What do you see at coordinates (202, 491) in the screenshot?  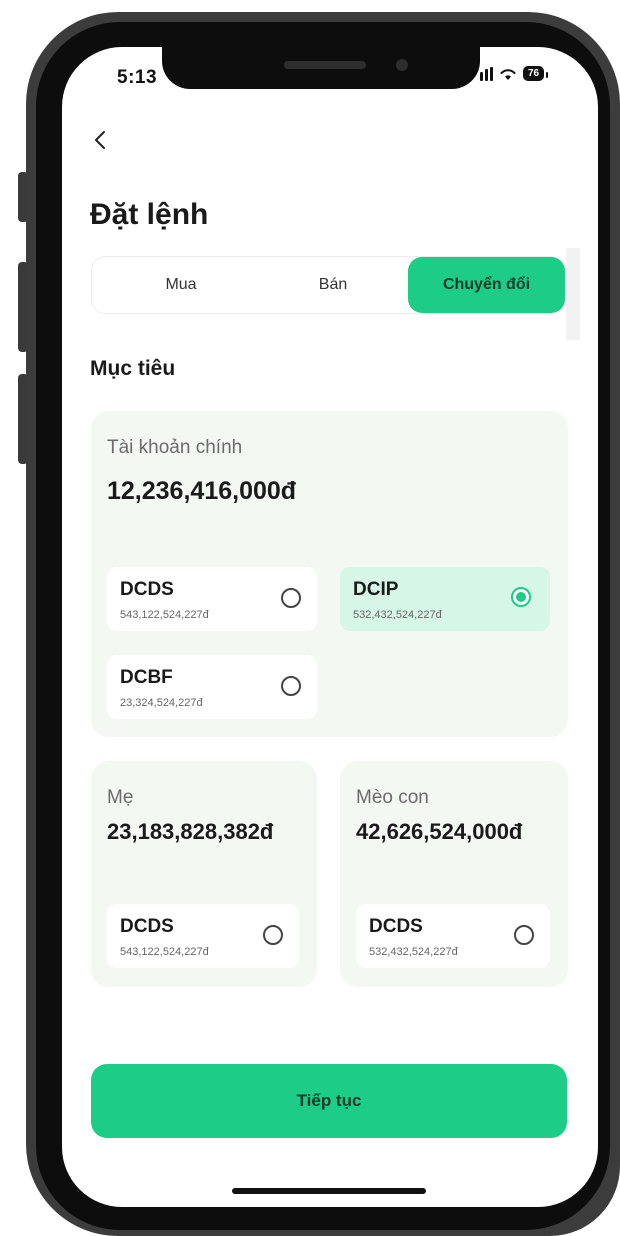 I see `account-balance: 12,236,416,000đ` at bounding box center [202, 491].